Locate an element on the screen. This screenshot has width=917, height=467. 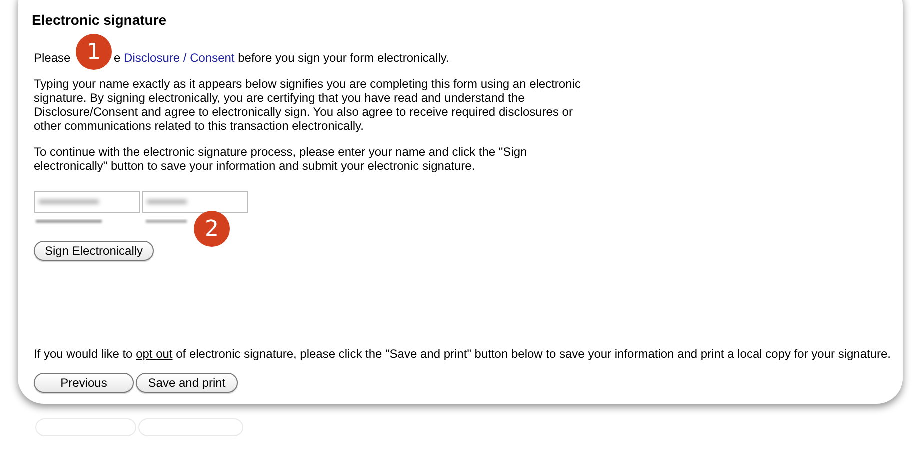
opt-out-text: If you would like to opt out of electronic signature, please click the "Save and print" button below to save your information and print a local copy for your signature. is located at coordinates (463, 354).